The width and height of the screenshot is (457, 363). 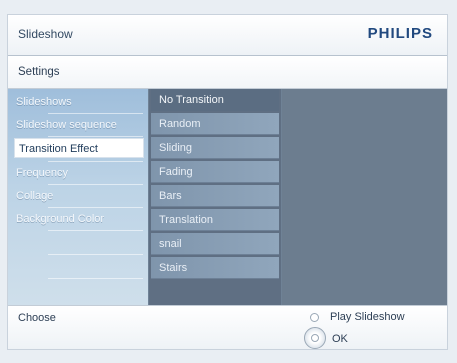 What do you see at coordinates (215, 124) in the screenshot?
I see `transition-random: Random` at bounding box center [215, 124].